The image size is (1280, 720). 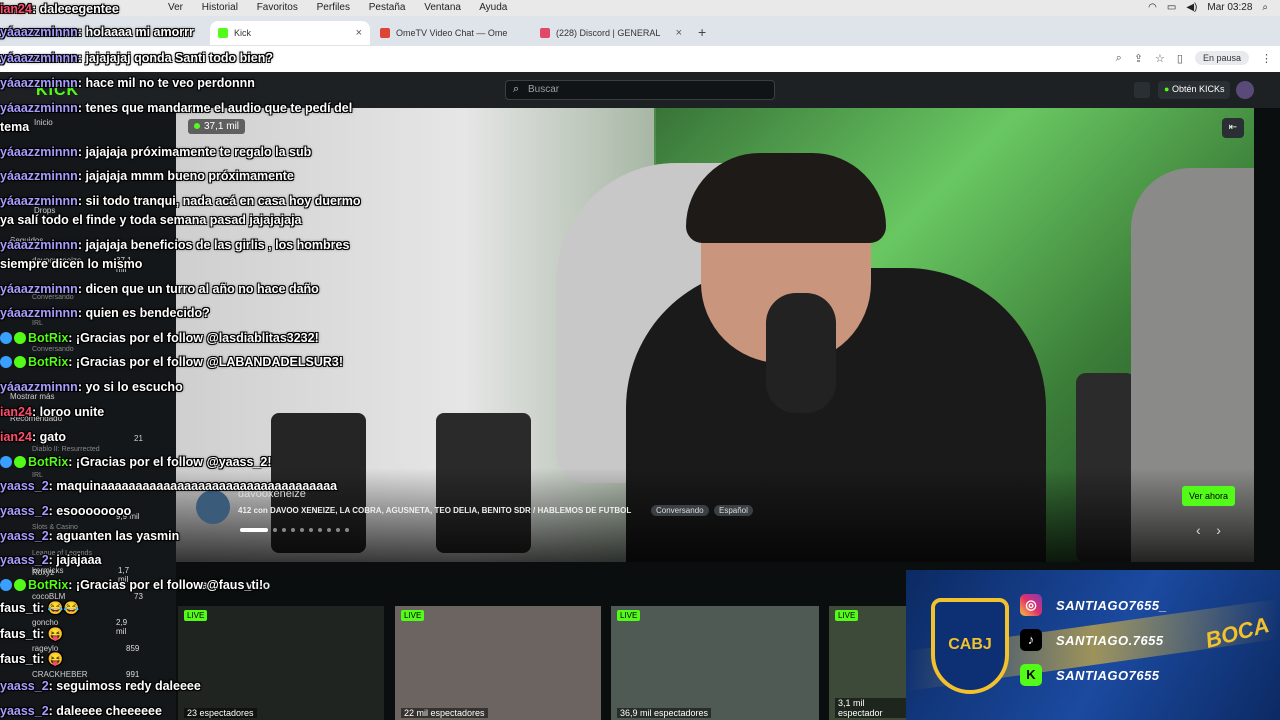 I want to click on sidebar-channel: CRACKHEBER 991, so click(x=85, y=674).